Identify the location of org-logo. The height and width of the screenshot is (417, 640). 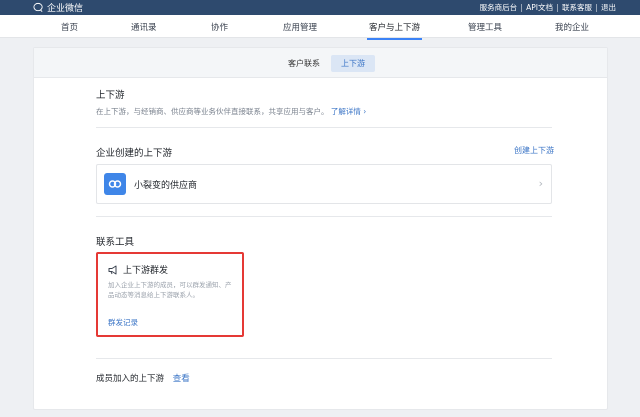
(115, 184).